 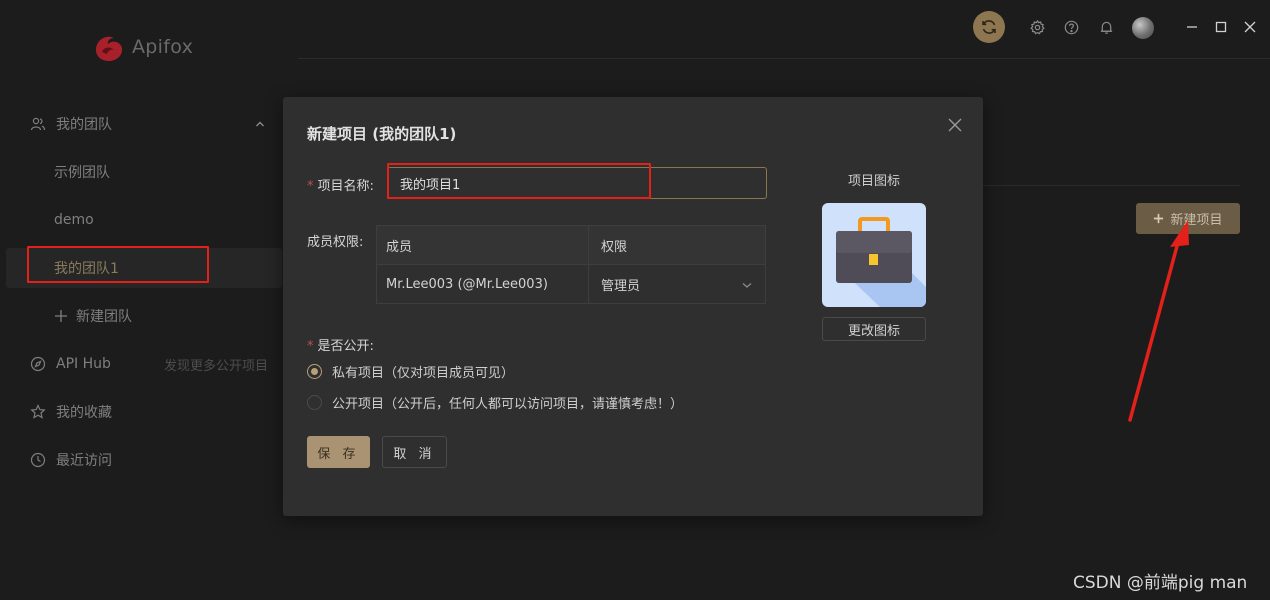 I want to click on sidebar-team-header: 我的团队, so click(x=144, y=124).